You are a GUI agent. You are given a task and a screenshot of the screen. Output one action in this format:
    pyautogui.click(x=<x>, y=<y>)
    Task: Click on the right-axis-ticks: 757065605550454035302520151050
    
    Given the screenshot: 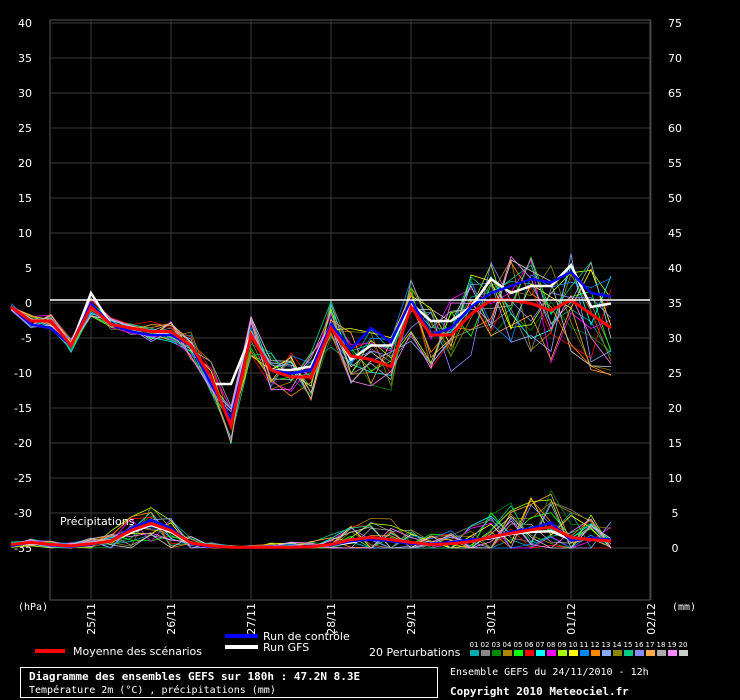 What is the action you would take?
    pyautogui.click(x=675, y=286)
    